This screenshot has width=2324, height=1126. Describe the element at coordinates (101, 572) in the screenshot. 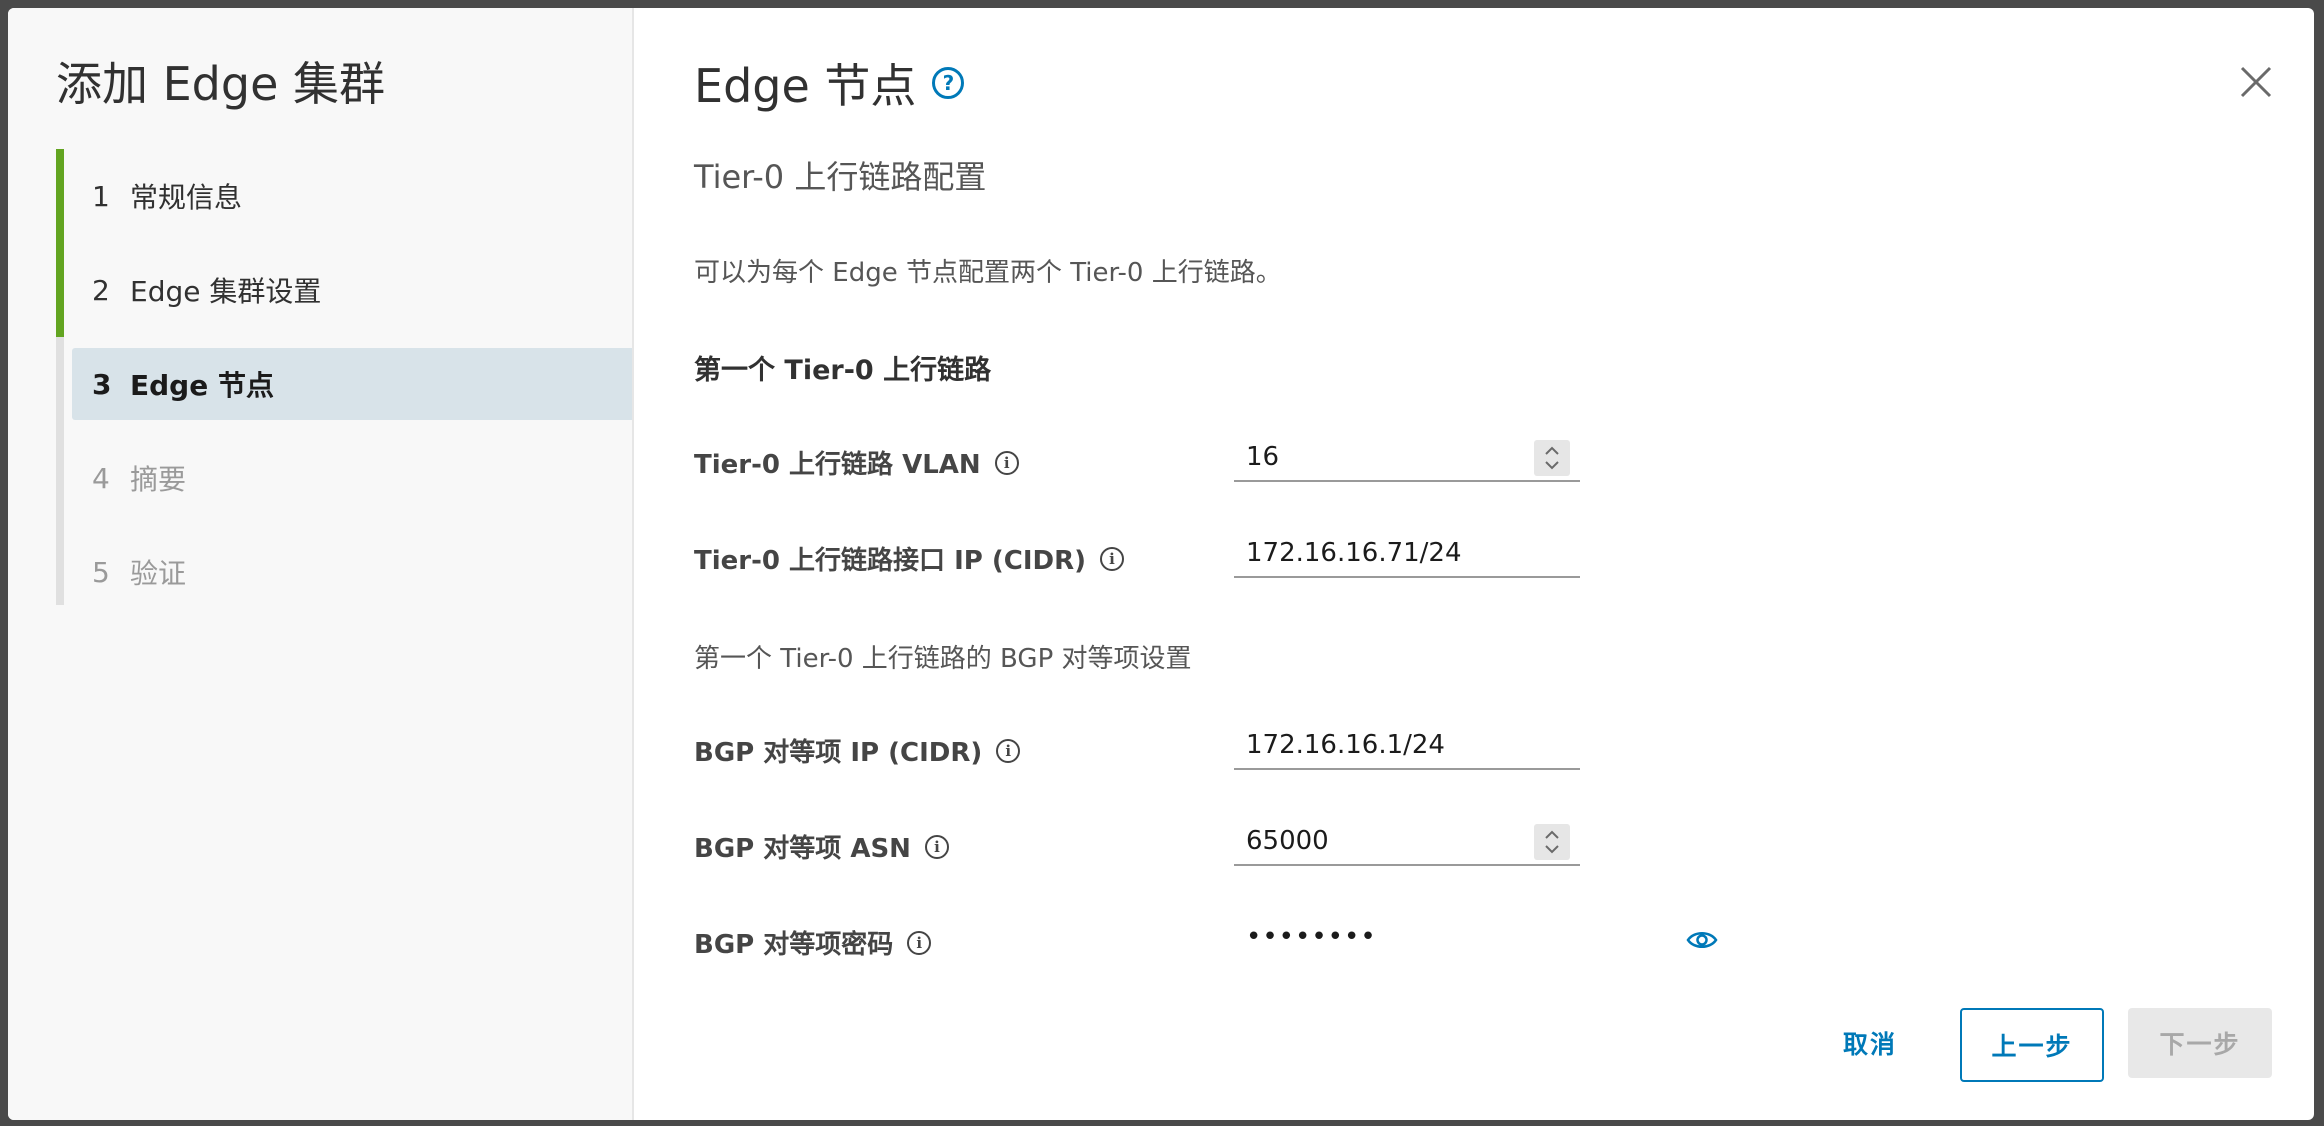

I see `step-number: 5` at that location.